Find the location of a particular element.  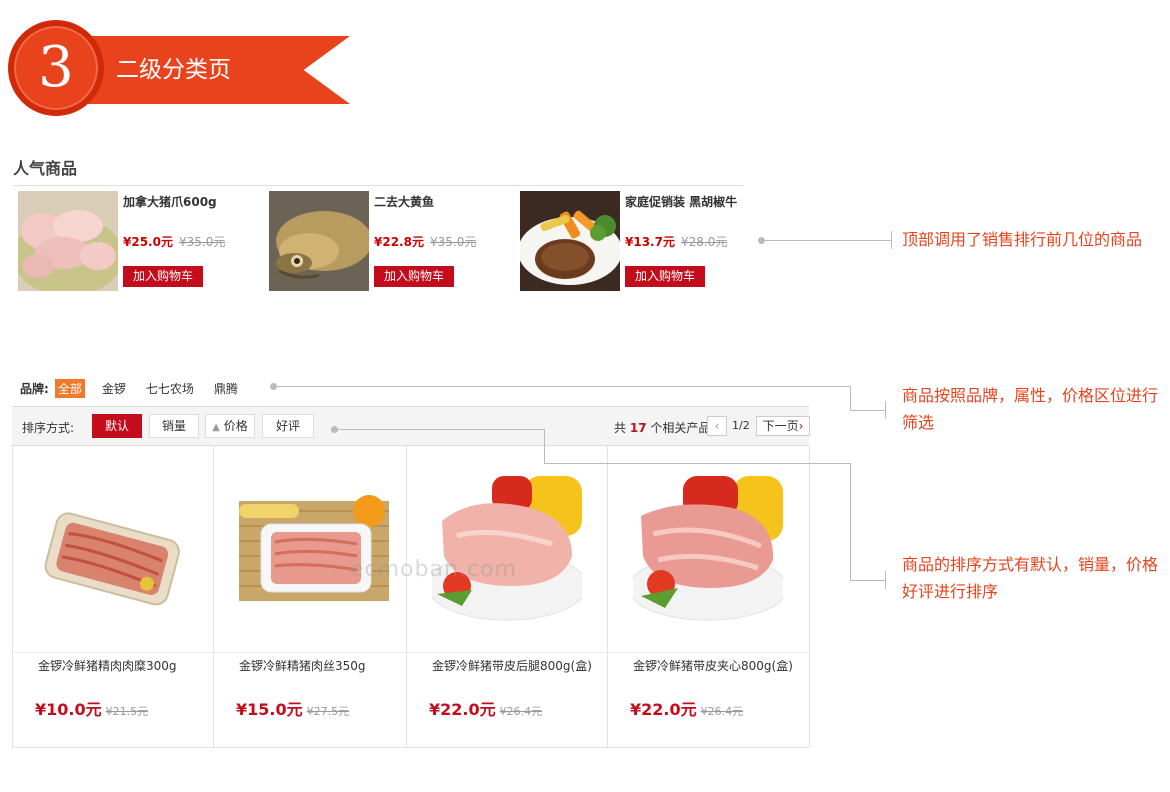

price-current: ¥22.8元 is located at coordinates (399, 242).